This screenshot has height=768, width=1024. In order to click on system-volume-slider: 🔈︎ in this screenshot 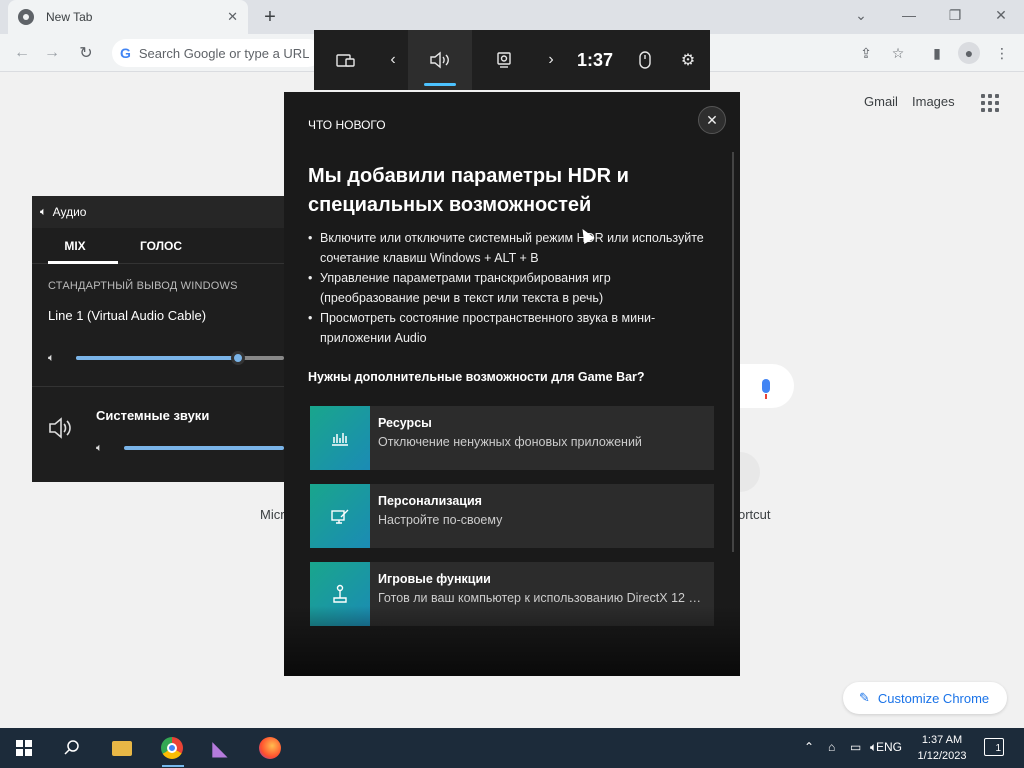, I will do `click(190, 448)`.